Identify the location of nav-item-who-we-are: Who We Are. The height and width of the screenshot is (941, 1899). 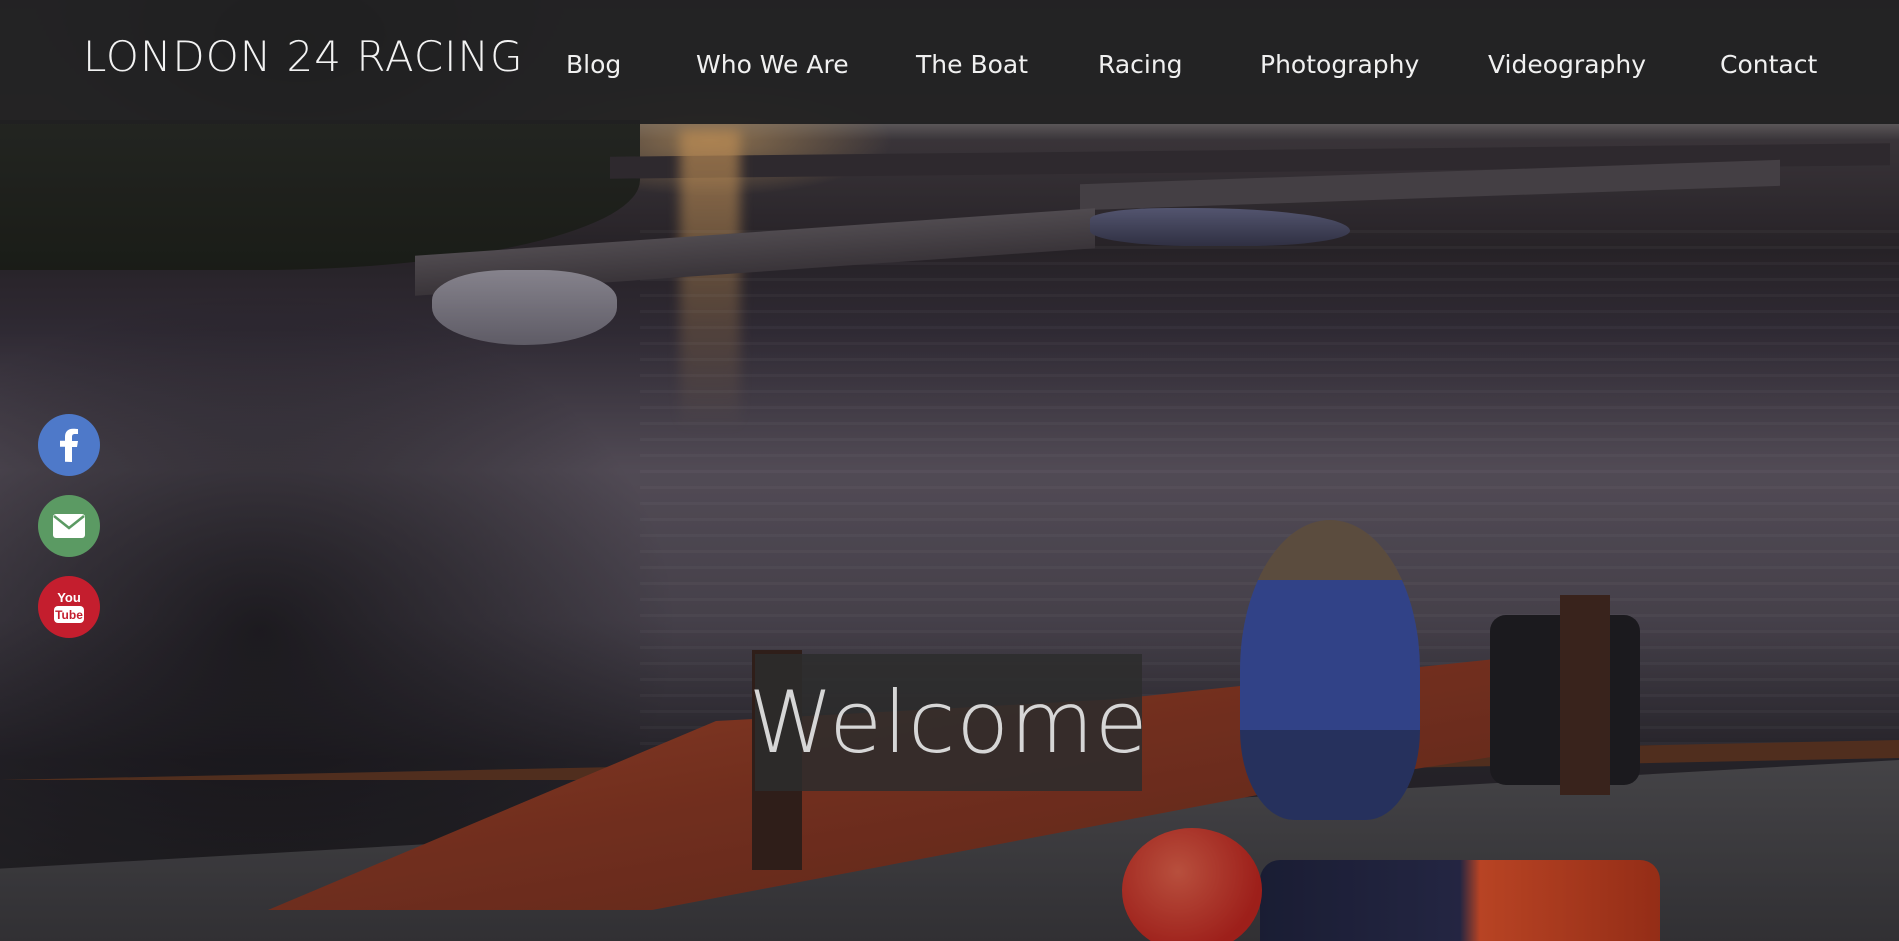
(772, 64).